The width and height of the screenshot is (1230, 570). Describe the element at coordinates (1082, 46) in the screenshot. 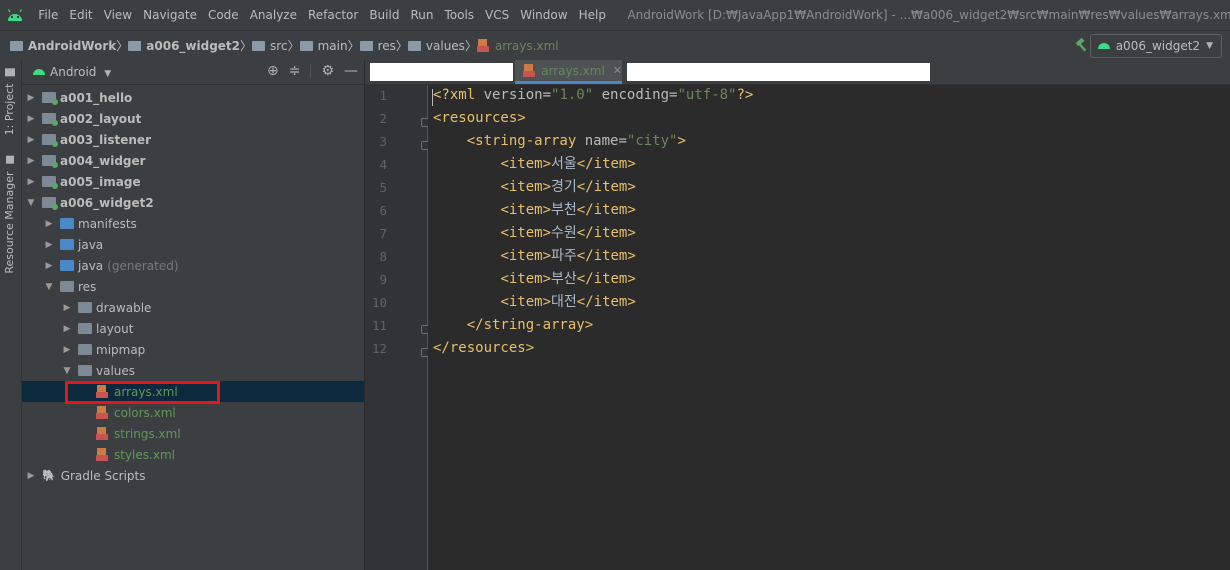

I see `build-hammer-icon` at that location.